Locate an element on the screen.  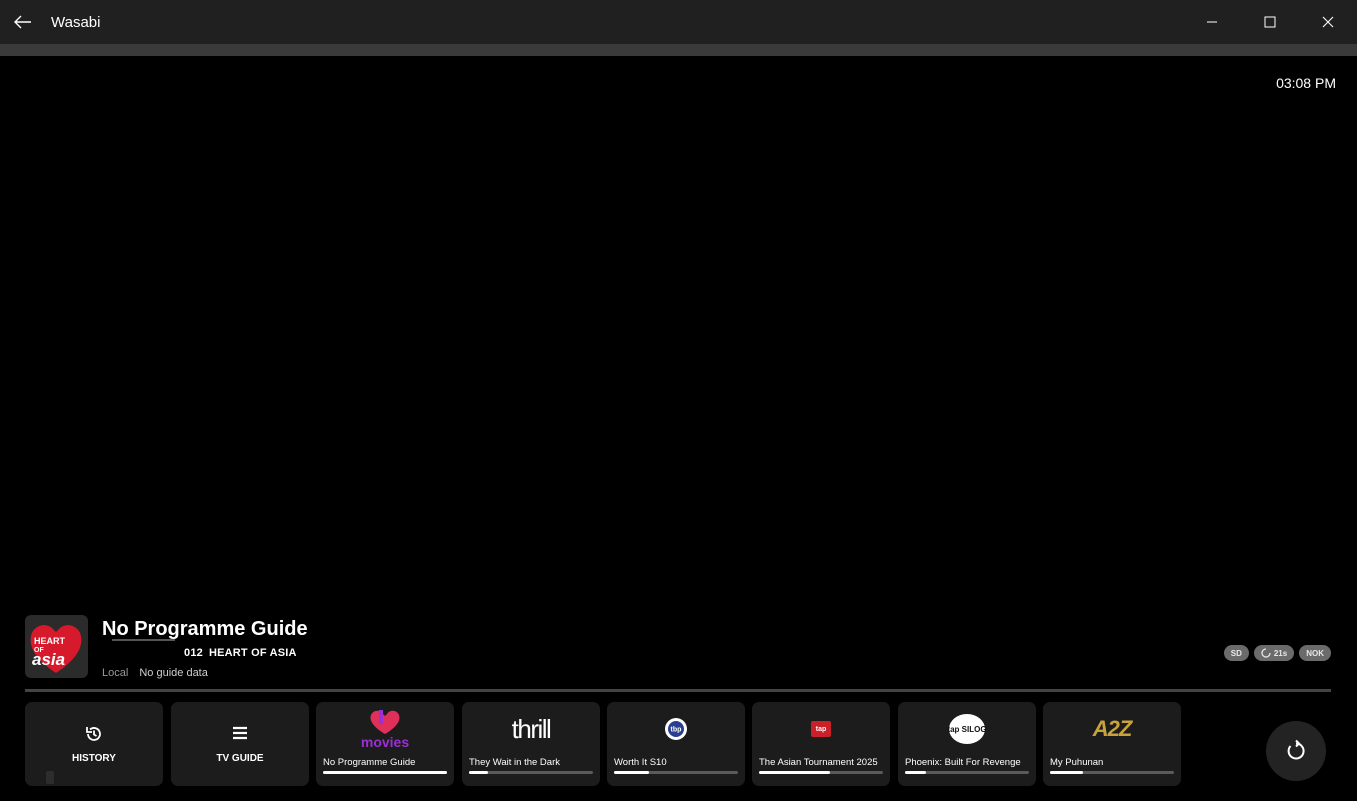
a2z-logo-text: A2Z is located at coordinates (1112, 728).